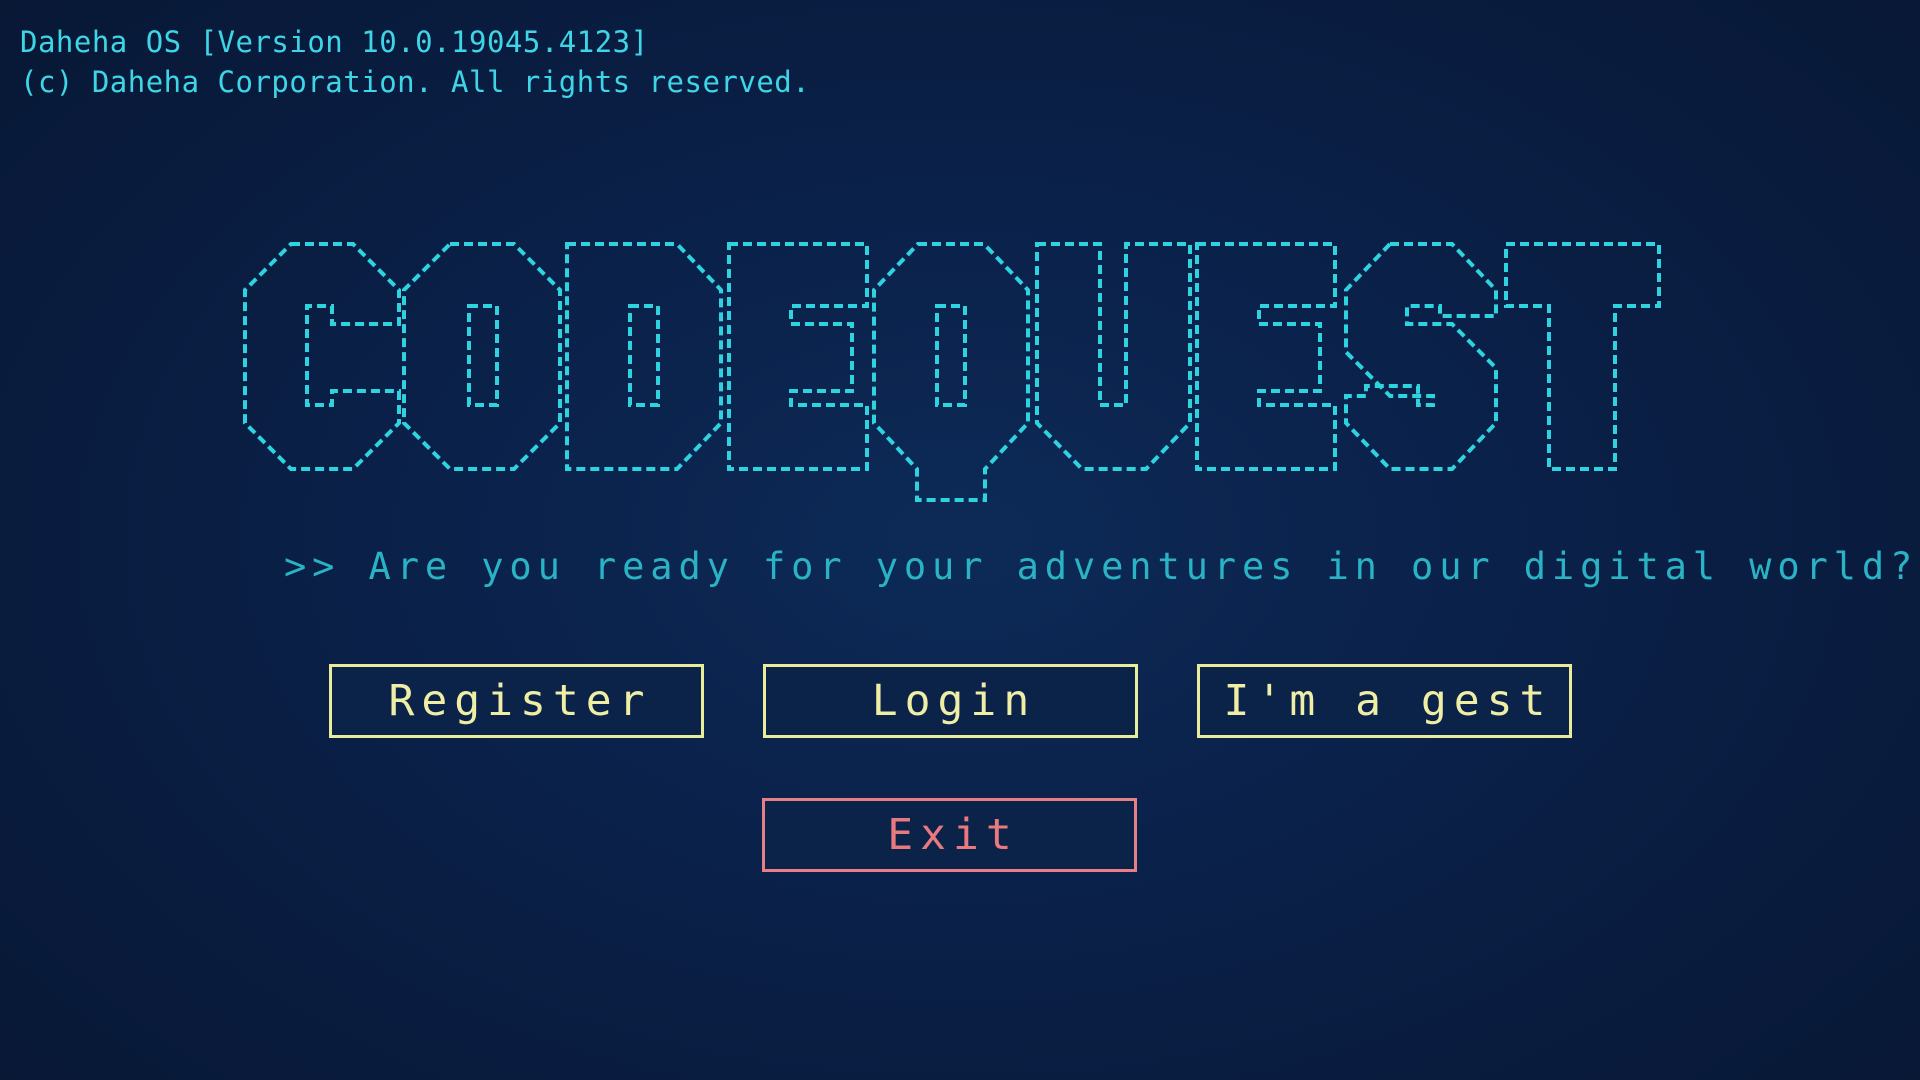  I want to click on logo-letter-s, so click(1421, 356).